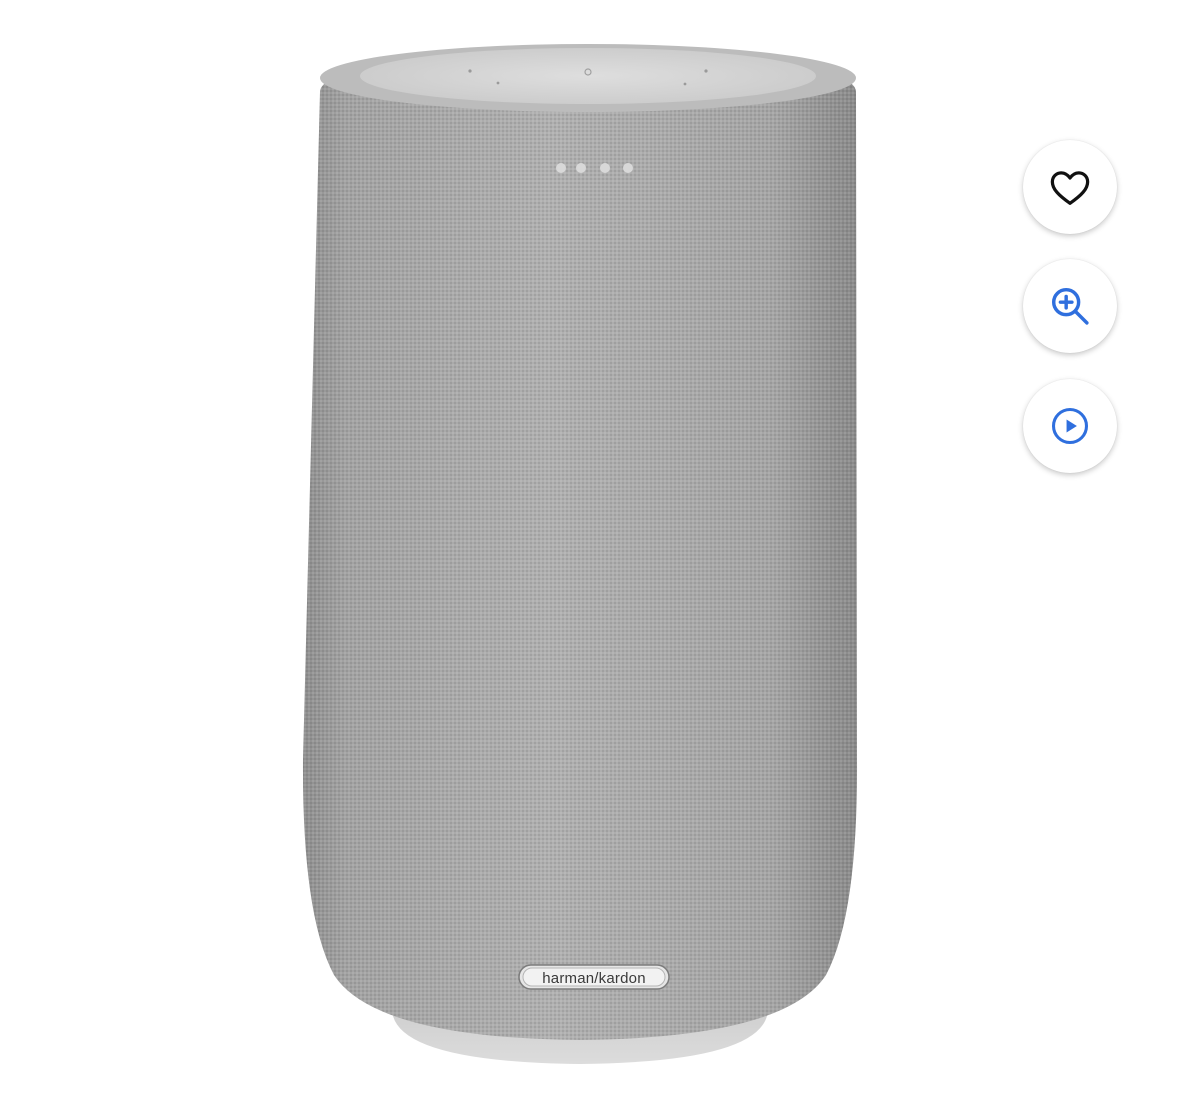  Describe the element at coordinates (588, 76) in the screenshot. I see `speaker-top-cap` at that location.